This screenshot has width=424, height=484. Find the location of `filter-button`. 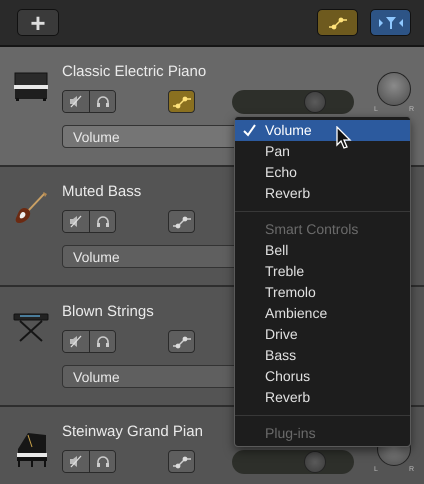

filter-button is located at coordinates (390, 22).